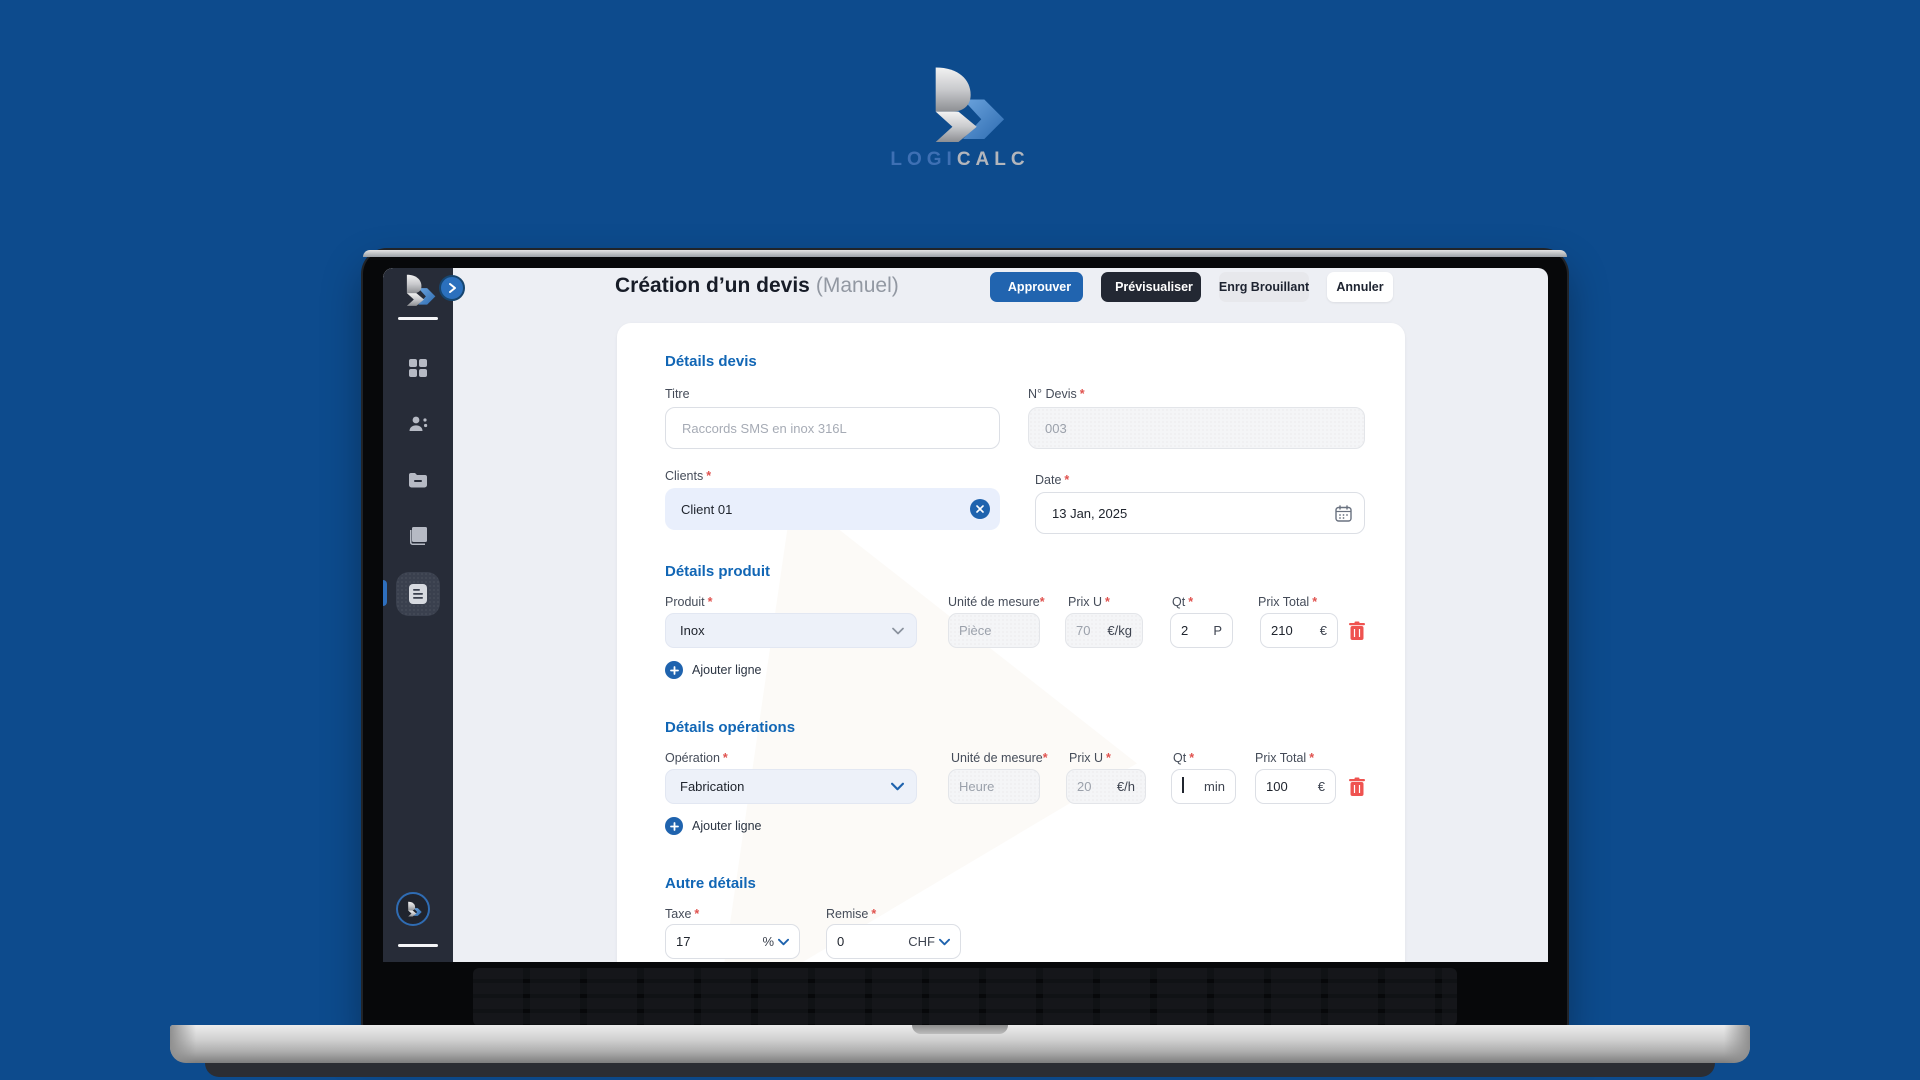  I want to click on clients-label: Clients *, so click(688, 476).